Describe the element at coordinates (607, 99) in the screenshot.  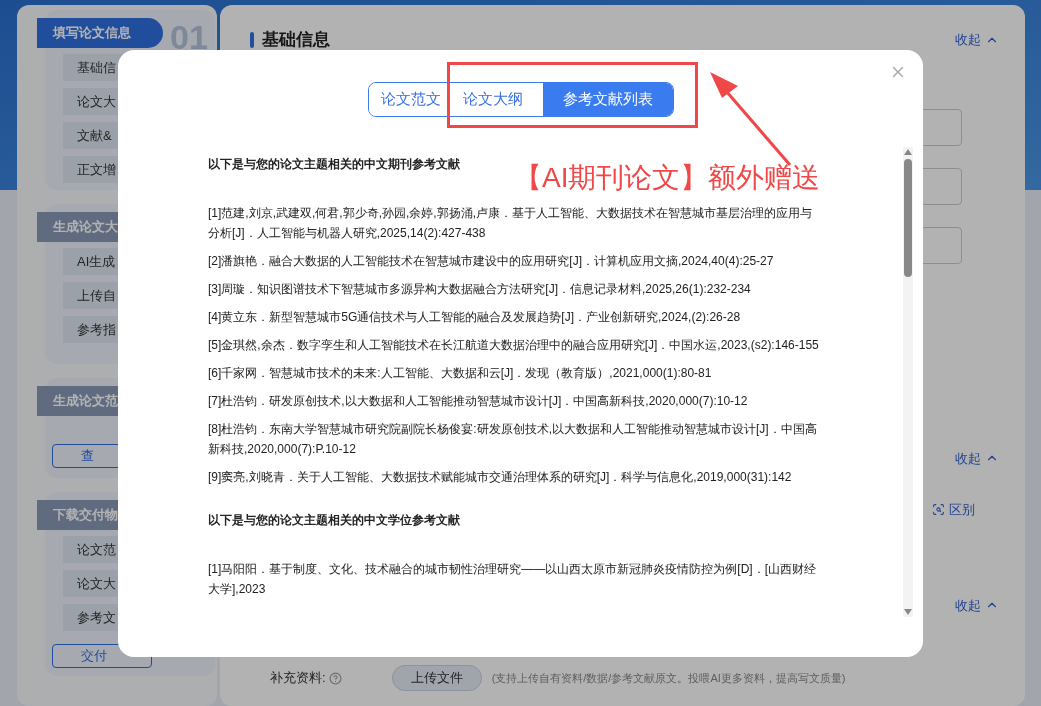
I see `tab: 参考文献列表` at that location.